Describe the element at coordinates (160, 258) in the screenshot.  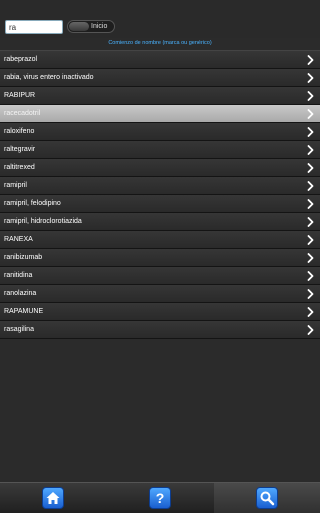
I see `list-item: ranibizumab` at that location.